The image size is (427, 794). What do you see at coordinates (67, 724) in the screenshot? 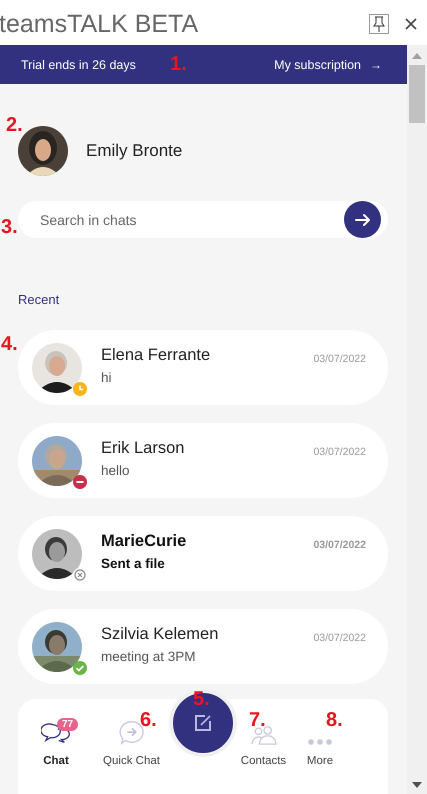
I see `unread-count: 77` at bounding box center [67, 724].